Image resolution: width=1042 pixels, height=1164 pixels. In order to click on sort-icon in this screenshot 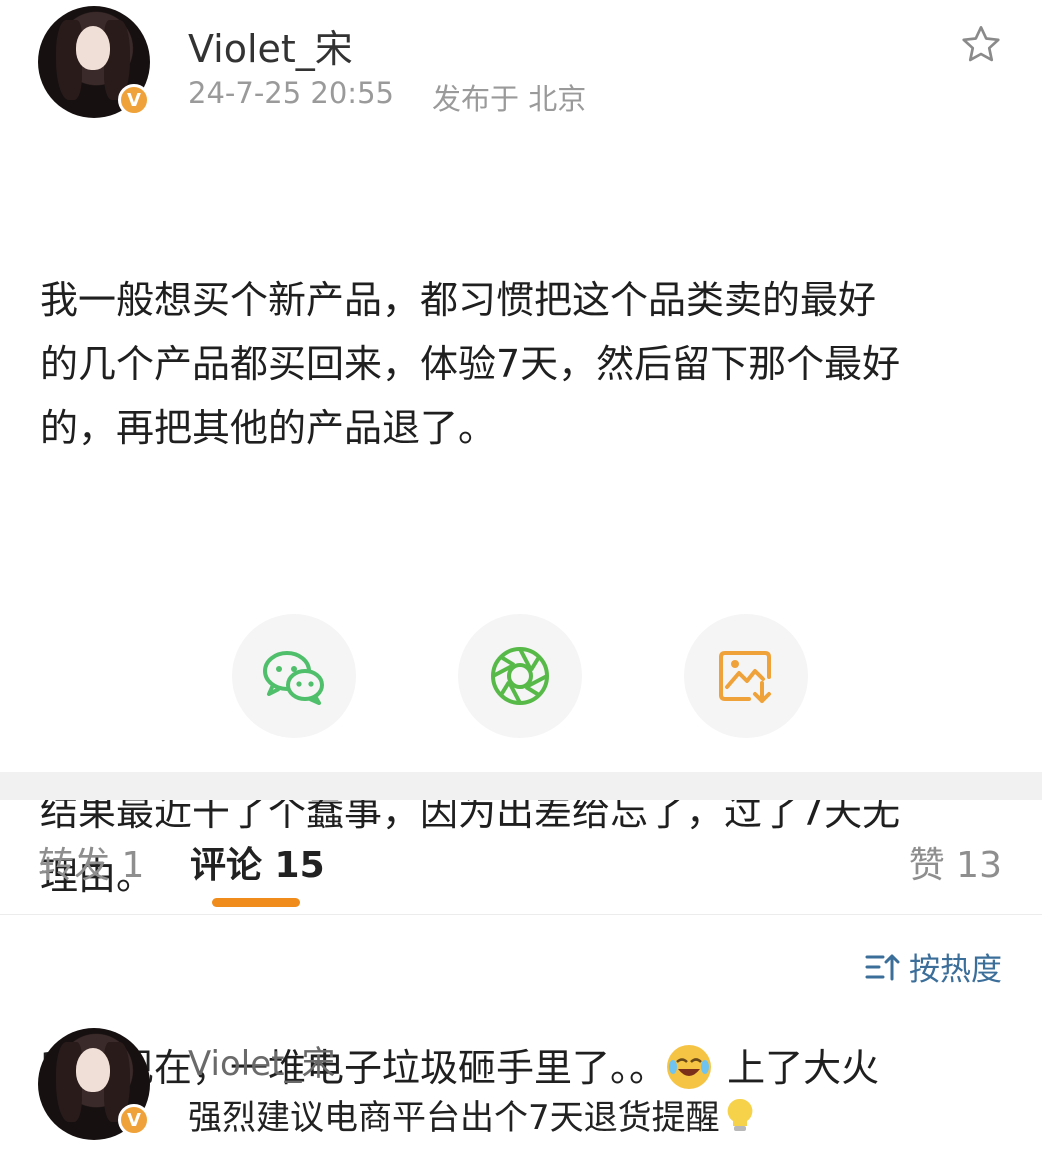, I will do `click(882, 967)`.